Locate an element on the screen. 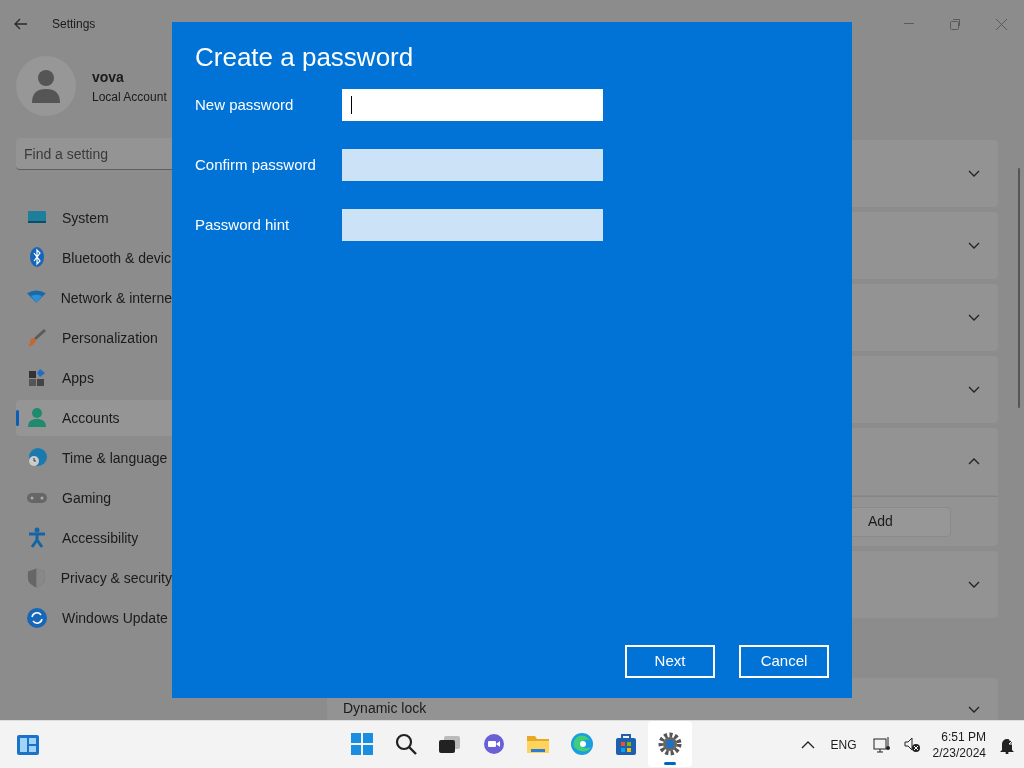  chat-icon is located at coordinates (494, 744).